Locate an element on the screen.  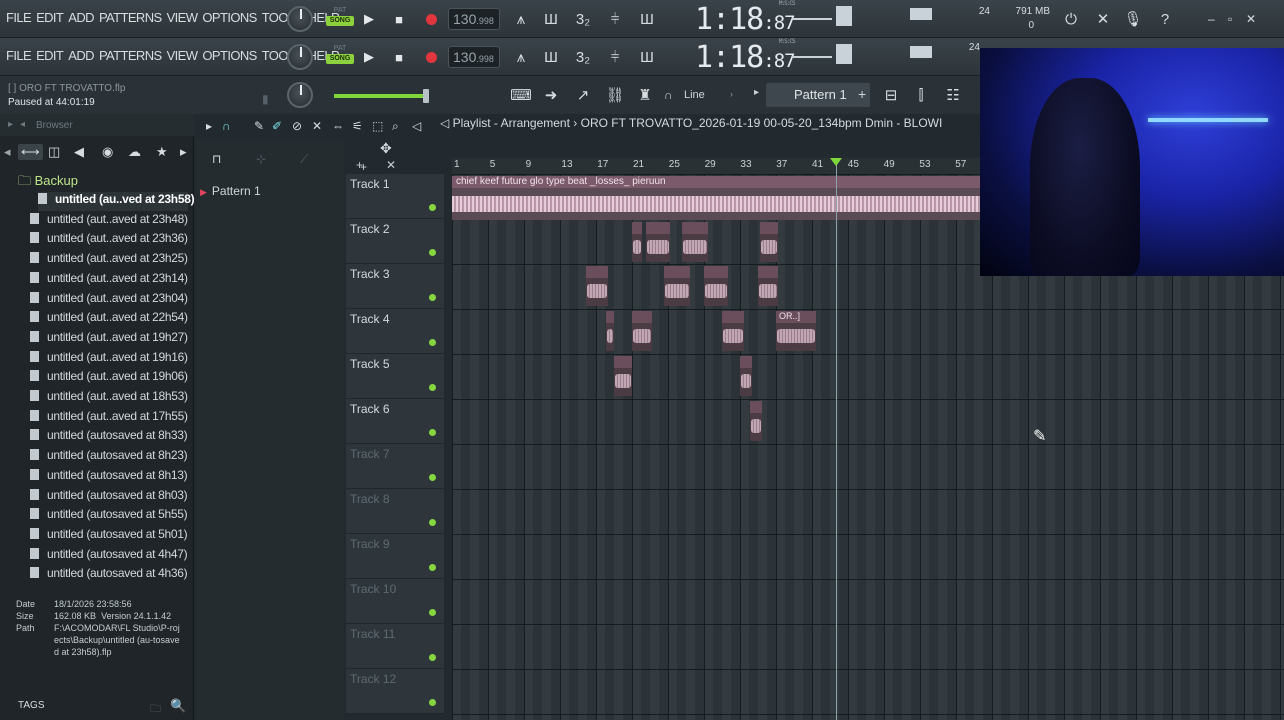
track4-clip: OR..] is located at coordinates (796, 331).